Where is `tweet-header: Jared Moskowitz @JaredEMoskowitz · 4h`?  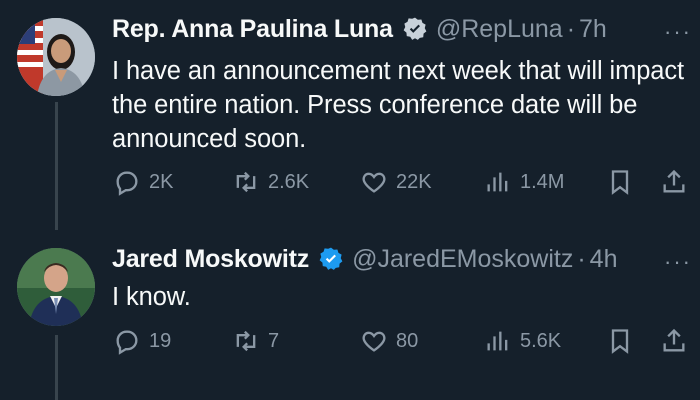 tweet-header: Jared Moskowitz @JaredEMoskowitz · 4h is located at coordinates (364, 259).